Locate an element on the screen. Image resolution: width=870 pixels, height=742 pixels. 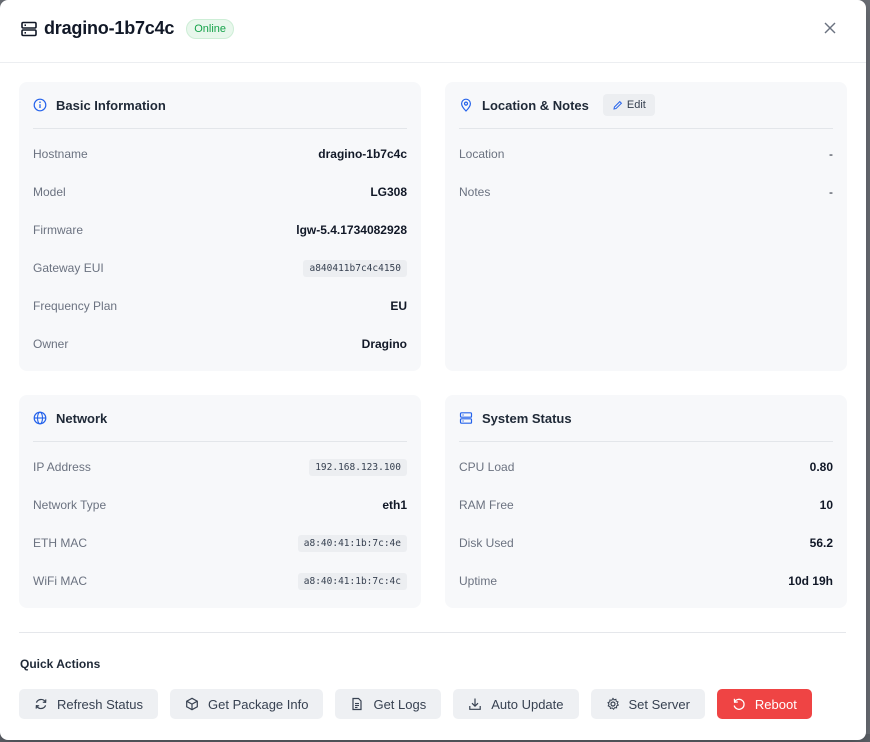
row-value-code: 192.168.123.100 is located at coordinates (358, 467).